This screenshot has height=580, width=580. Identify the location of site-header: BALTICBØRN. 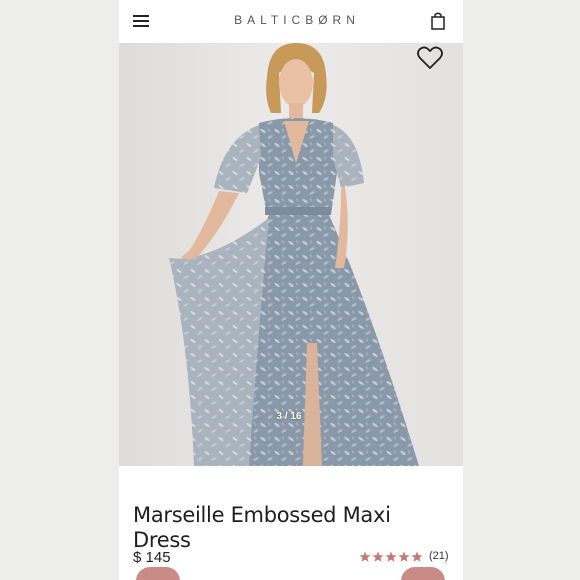
(291, 21).